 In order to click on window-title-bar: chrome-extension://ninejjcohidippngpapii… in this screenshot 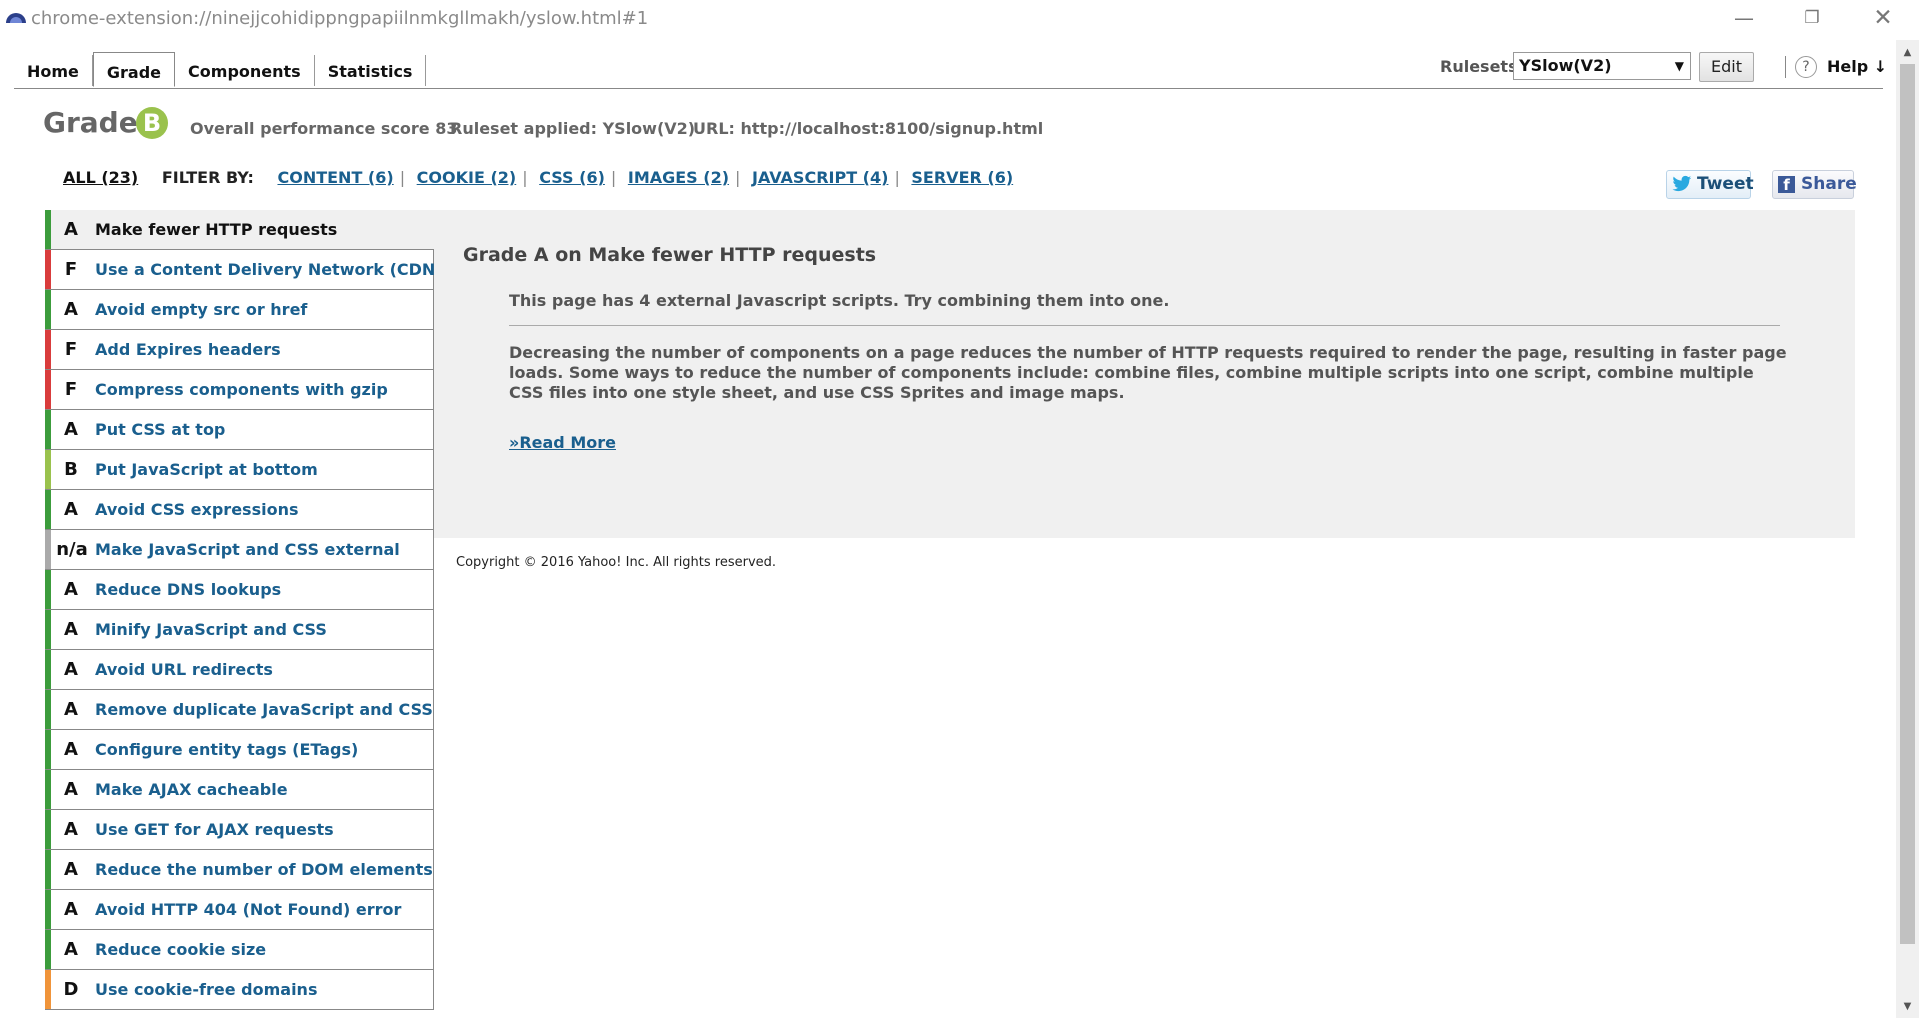, I will do `click(959, 19)`.